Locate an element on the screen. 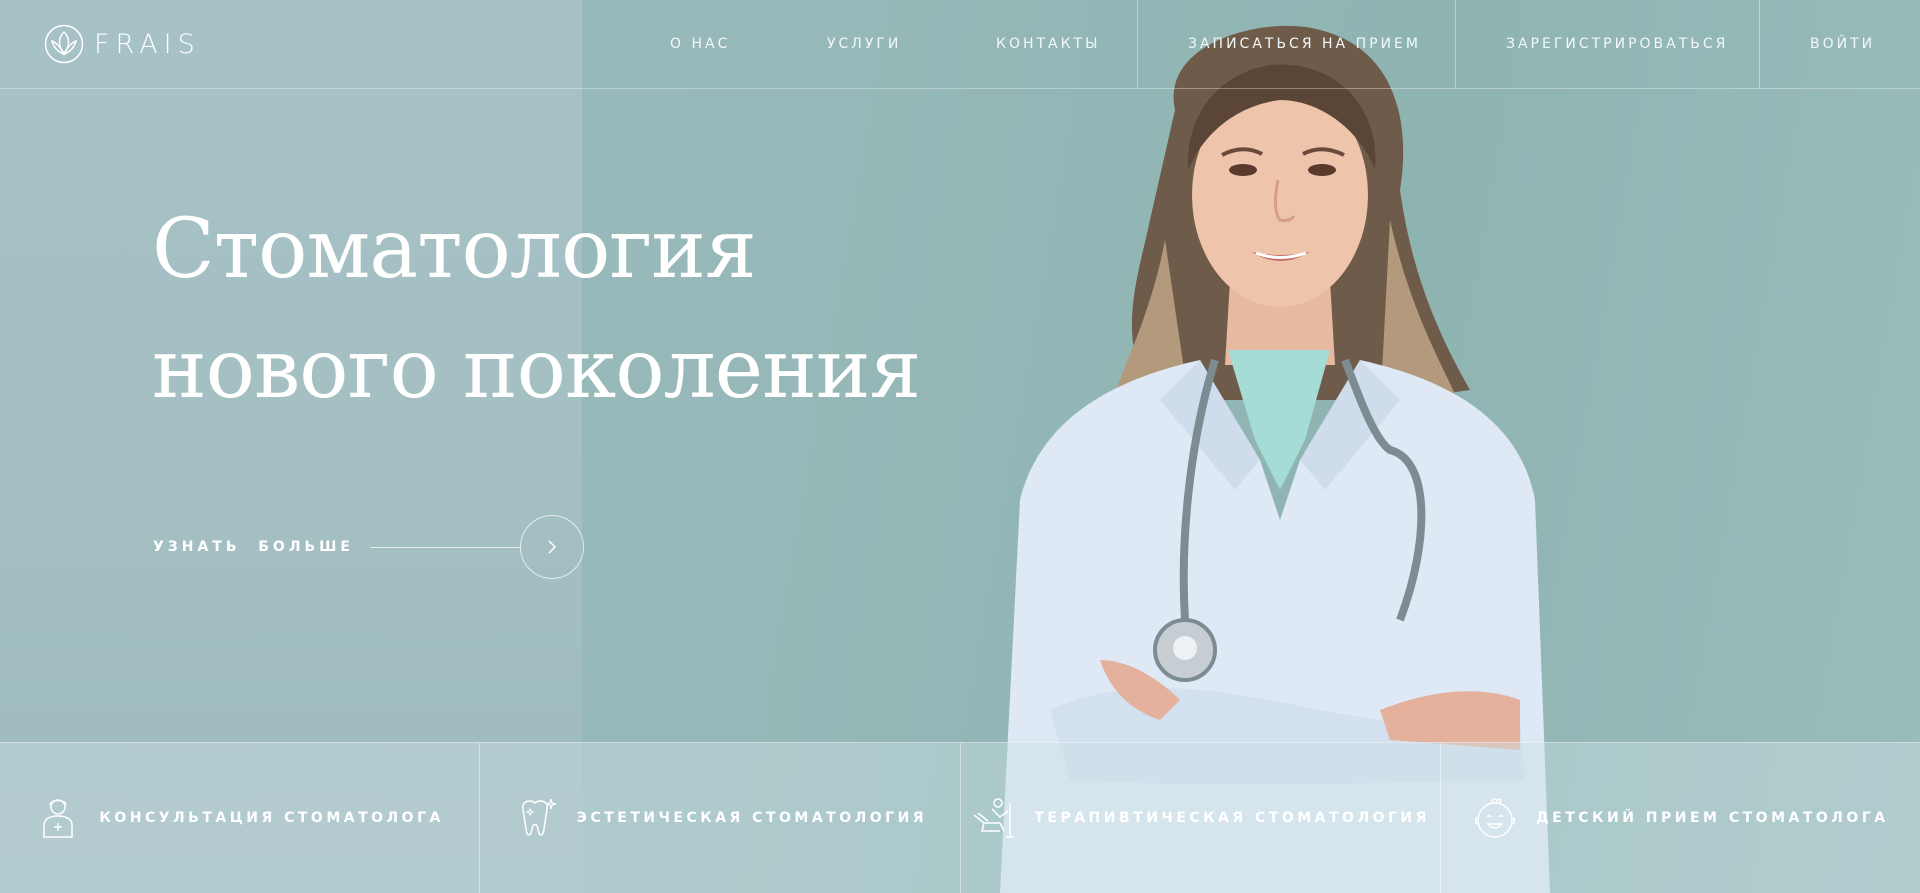 Image resolution: width=1920 pixels, height=893 pixels. nav-services: УСЛУГИ is located at coordinates (864, 44).